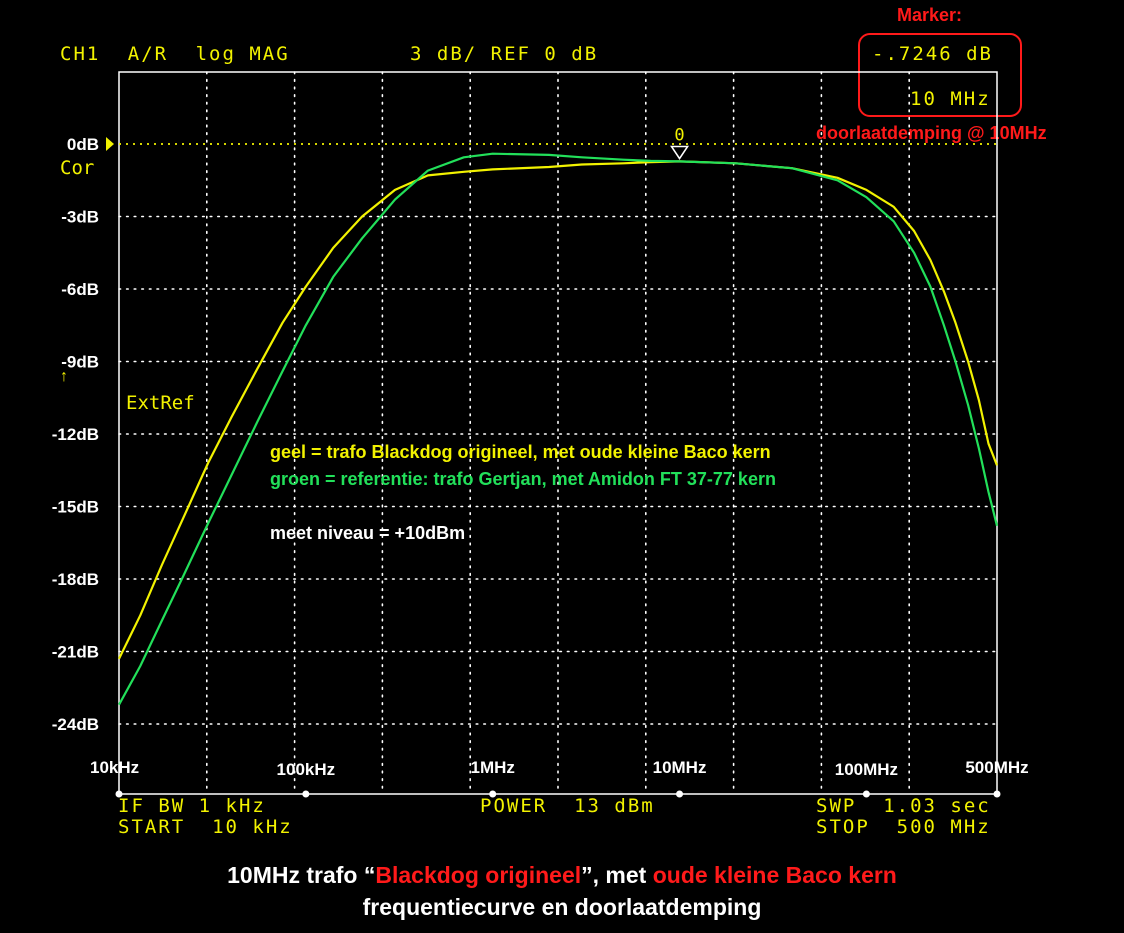 Image resolution: width=1124 pixels, height=933 pixels. What do you see at coordinates (64, 376) in the screenshot?
I see `up-arrow-icon: ↑` at bounding box center [64, 376].